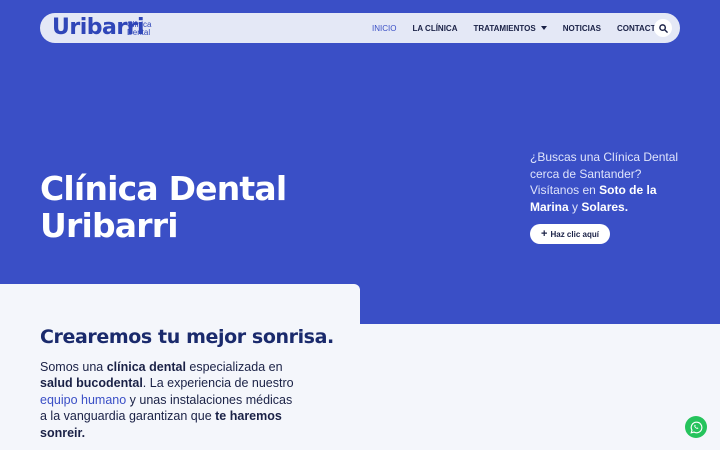 The width and height of the screenshot is (720, 450). Describe the element at coordinates (146, 367) in the screenshot. I see `intro-bold-clinica: clínica dental` at that location.